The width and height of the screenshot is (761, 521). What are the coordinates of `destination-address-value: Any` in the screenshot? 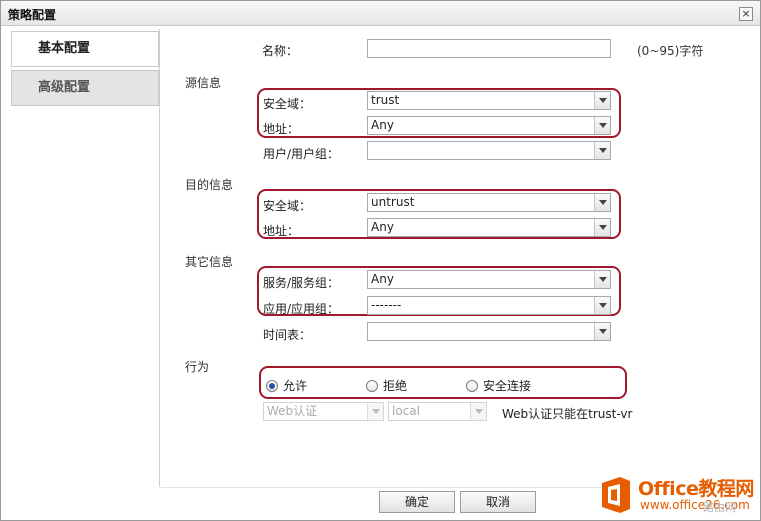 It's located at (382, 227).